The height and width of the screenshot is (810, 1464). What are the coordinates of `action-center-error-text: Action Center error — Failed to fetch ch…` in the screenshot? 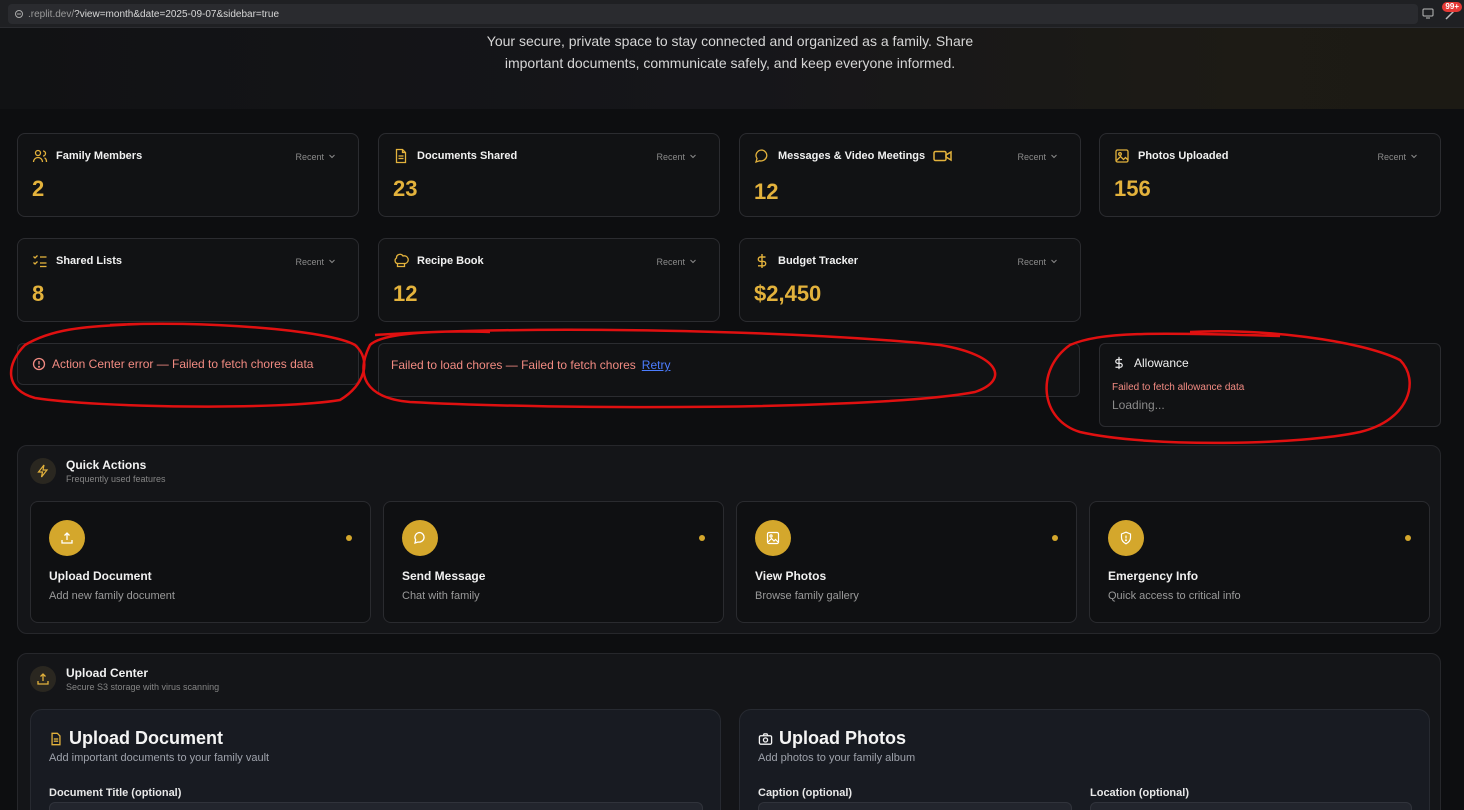 It's located at (183, 364).